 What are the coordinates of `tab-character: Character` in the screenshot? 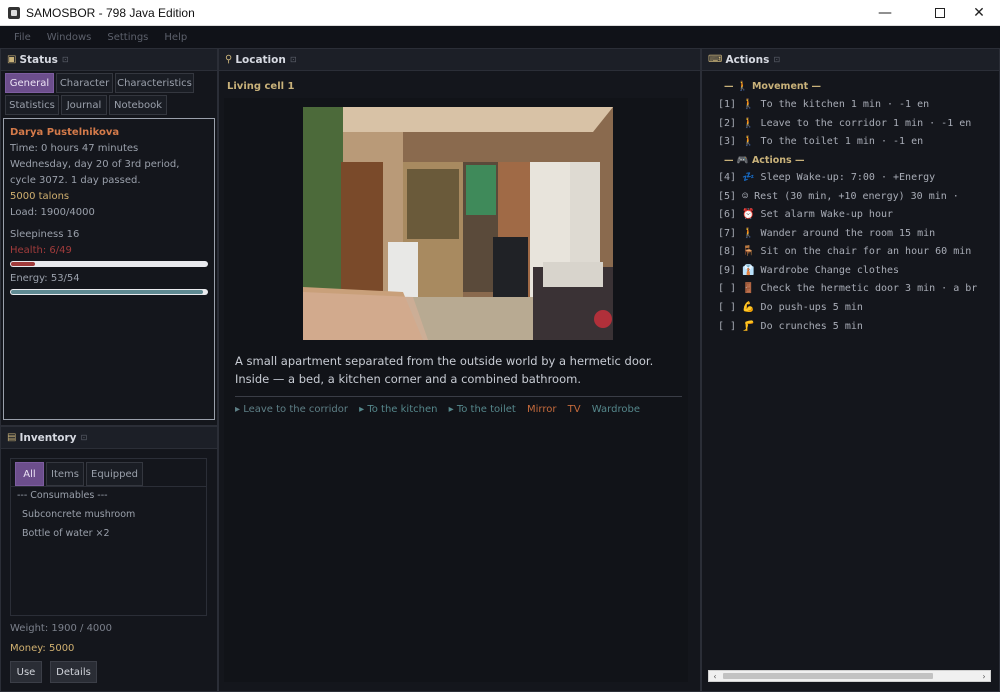 It's located at (84, 83).